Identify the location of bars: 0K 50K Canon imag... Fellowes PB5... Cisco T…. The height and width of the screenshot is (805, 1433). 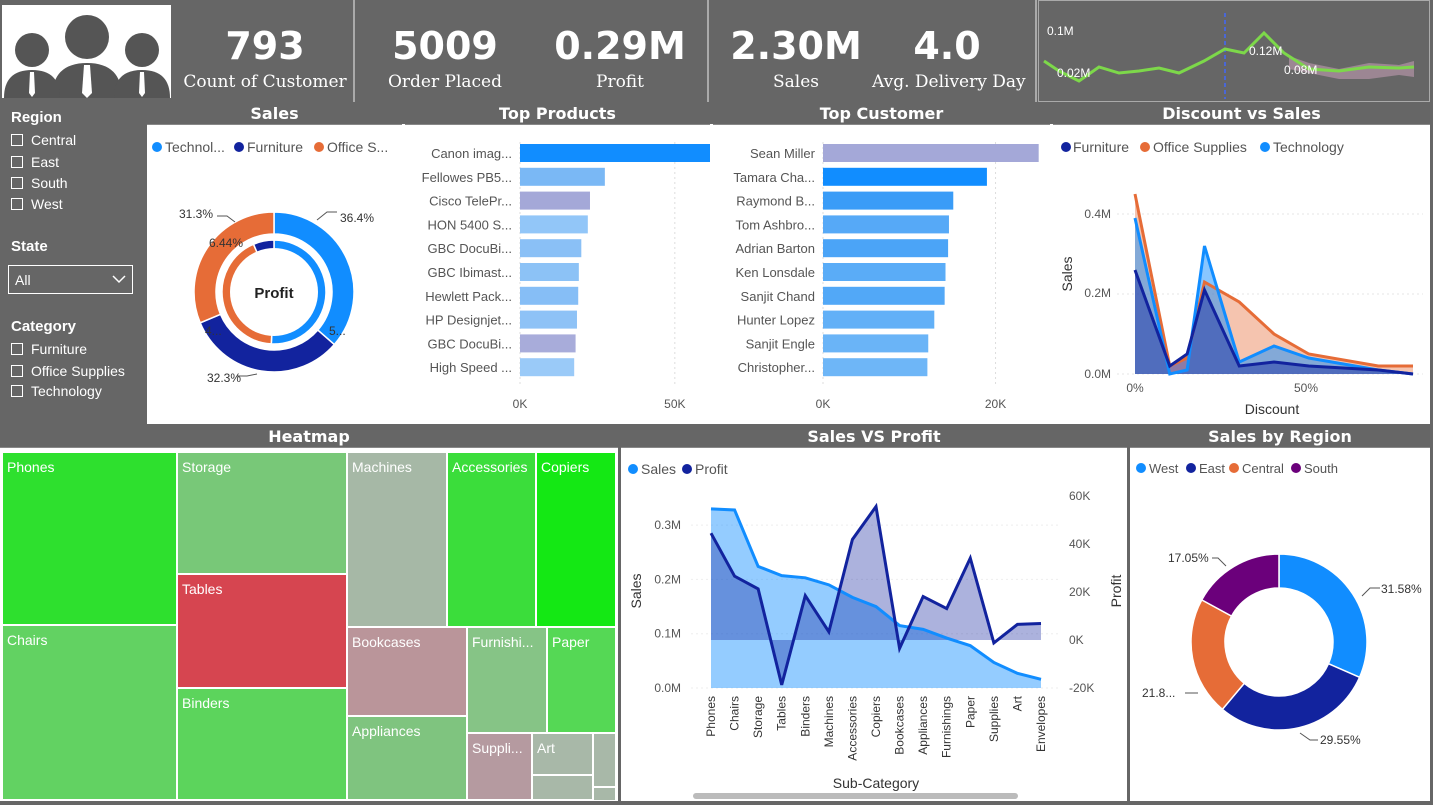
(566, 276).